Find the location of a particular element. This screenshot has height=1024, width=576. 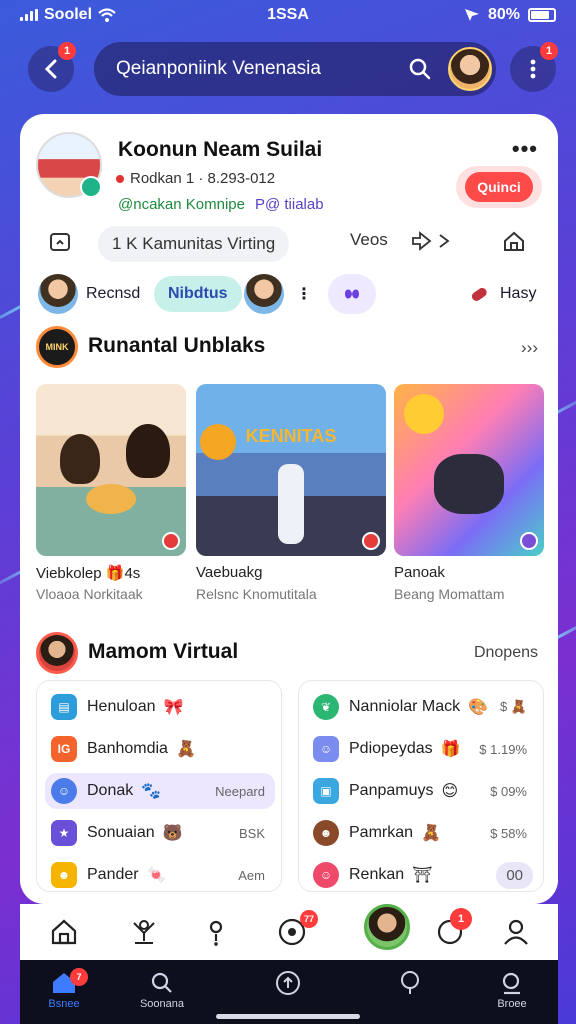

user-icon is located at coordinates (516, 932).